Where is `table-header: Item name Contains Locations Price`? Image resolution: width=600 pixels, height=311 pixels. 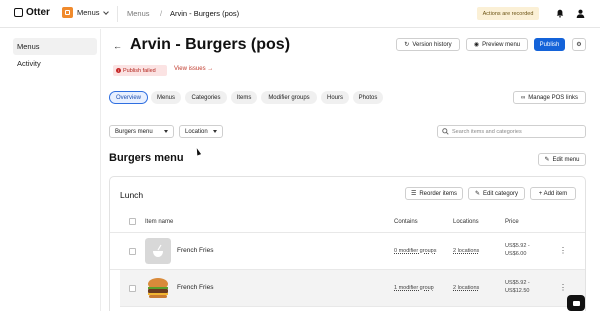
table-header: Item name Contains Locations Price is located at coordinates (347, 223).